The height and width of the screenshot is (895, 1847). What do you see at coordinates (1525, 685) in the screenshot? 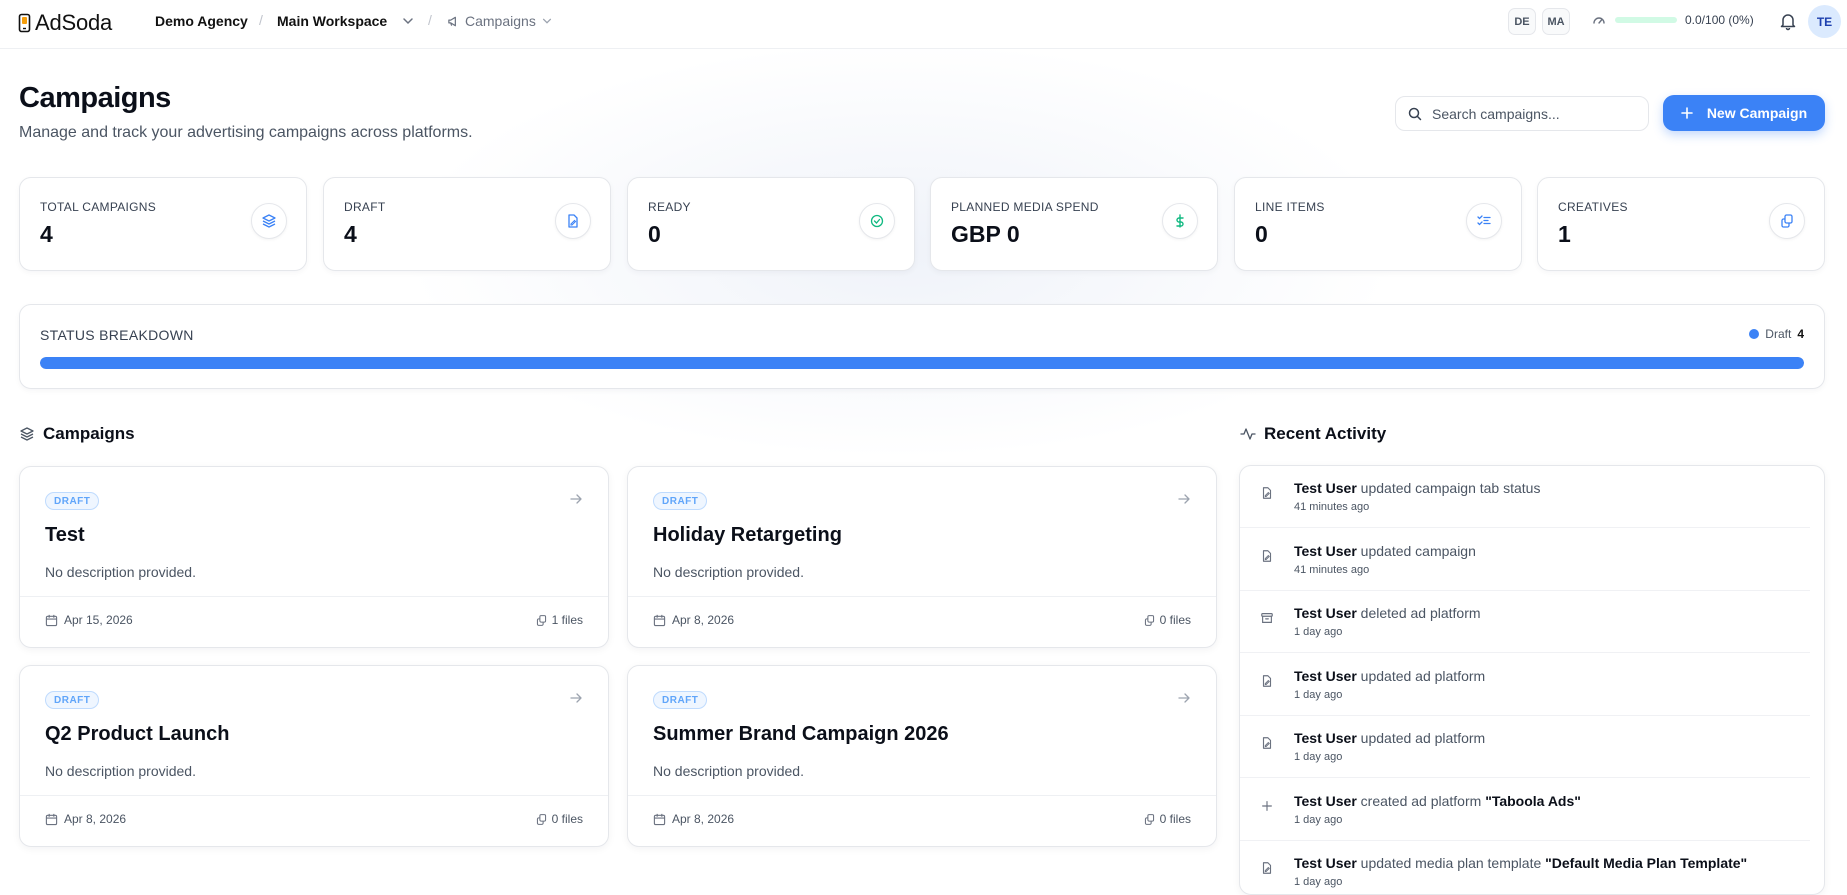
I see `activity-item: Test User updated ad platform 1 day ago` at bounding box center [1525, 685].